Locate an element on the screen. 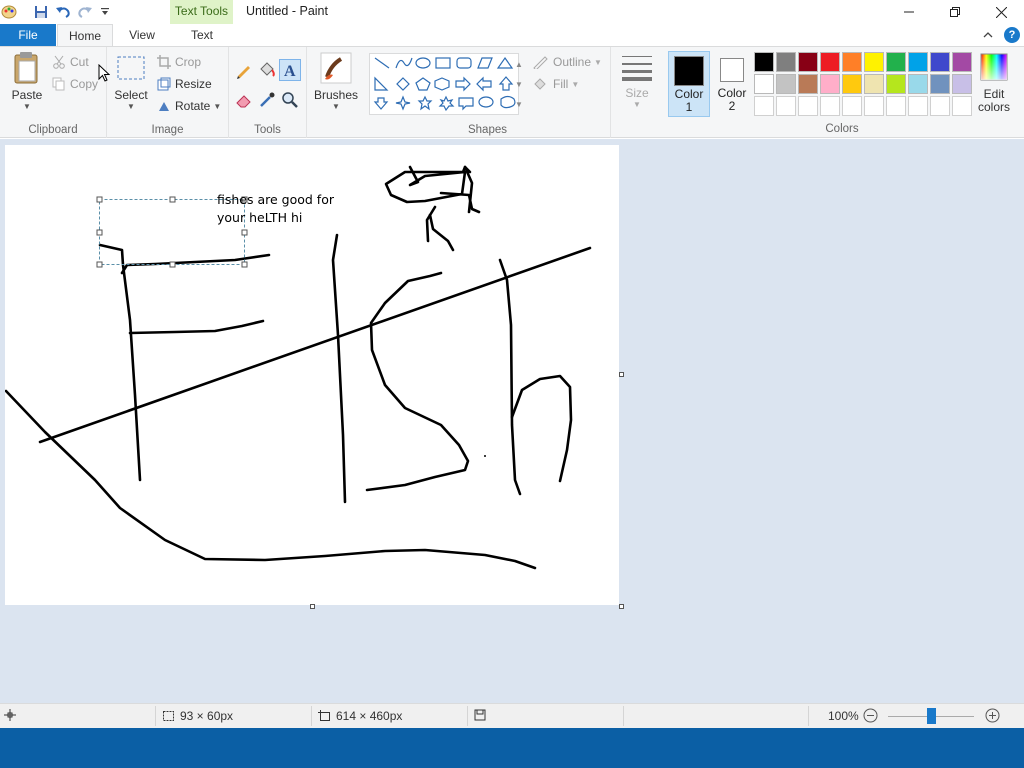  paint-app-icon is located at coordinates (9, 12).